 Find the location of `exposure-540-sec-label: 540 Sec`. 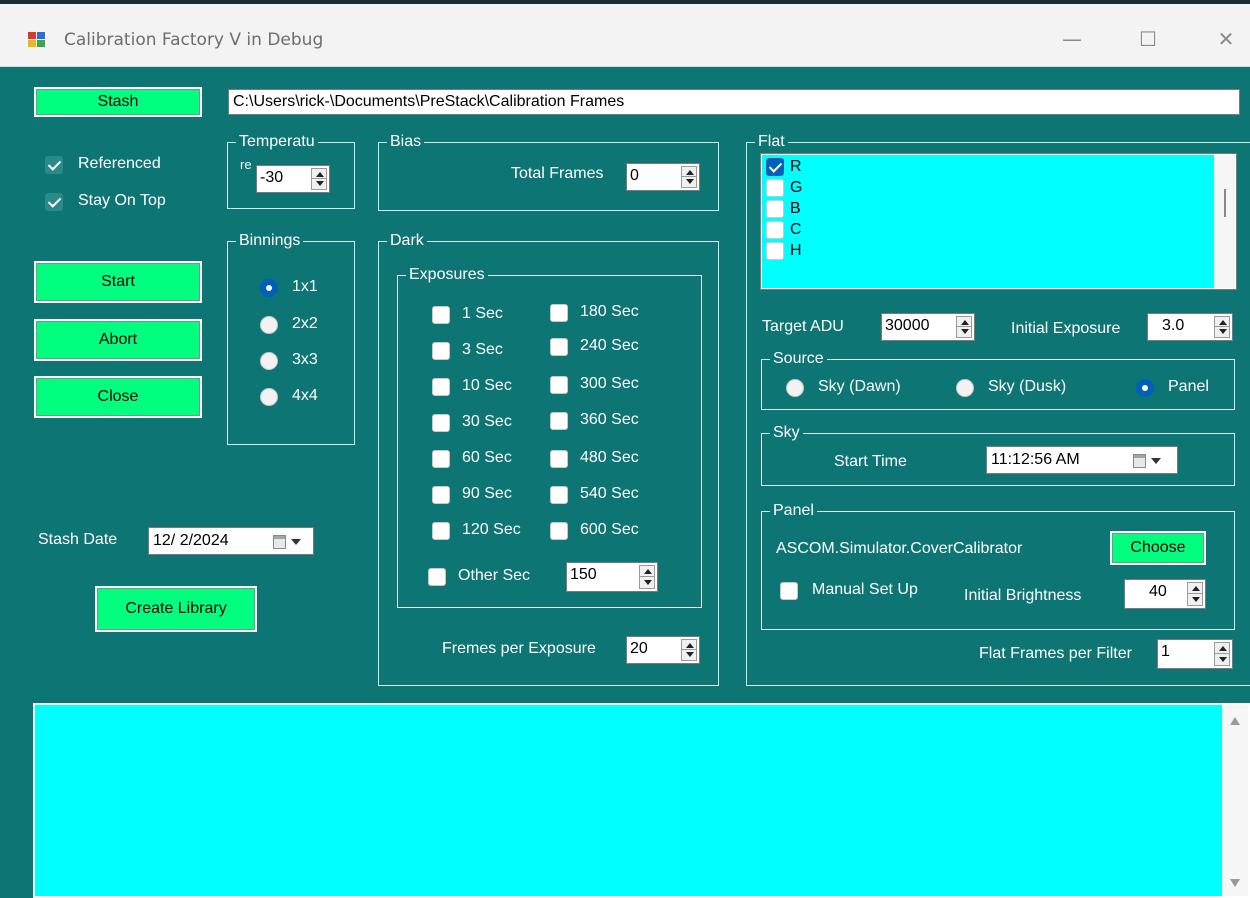

exposure-540-sec-label: 540 Sec is located at coordinates (609, 493).